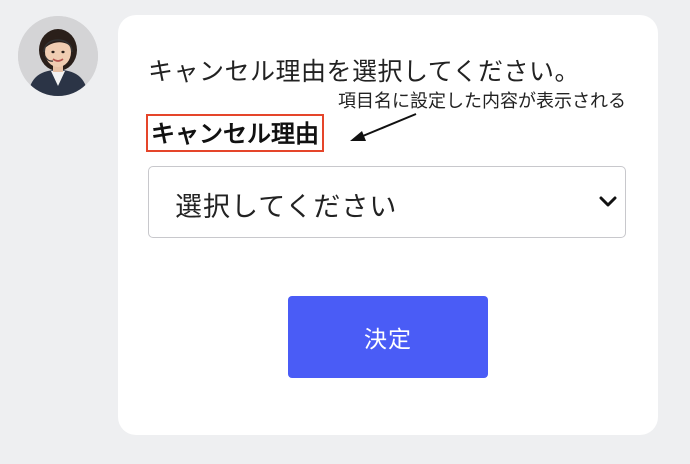  I want to click on annotation-arrow-icon, so click(383, 127).